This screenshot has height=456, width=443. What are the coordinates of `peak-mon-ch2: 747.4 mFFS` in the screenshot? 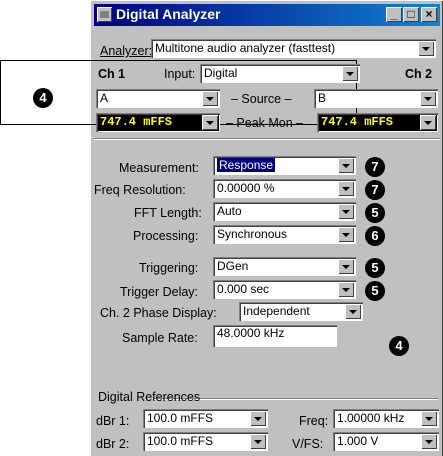 It's located at (377, 122).